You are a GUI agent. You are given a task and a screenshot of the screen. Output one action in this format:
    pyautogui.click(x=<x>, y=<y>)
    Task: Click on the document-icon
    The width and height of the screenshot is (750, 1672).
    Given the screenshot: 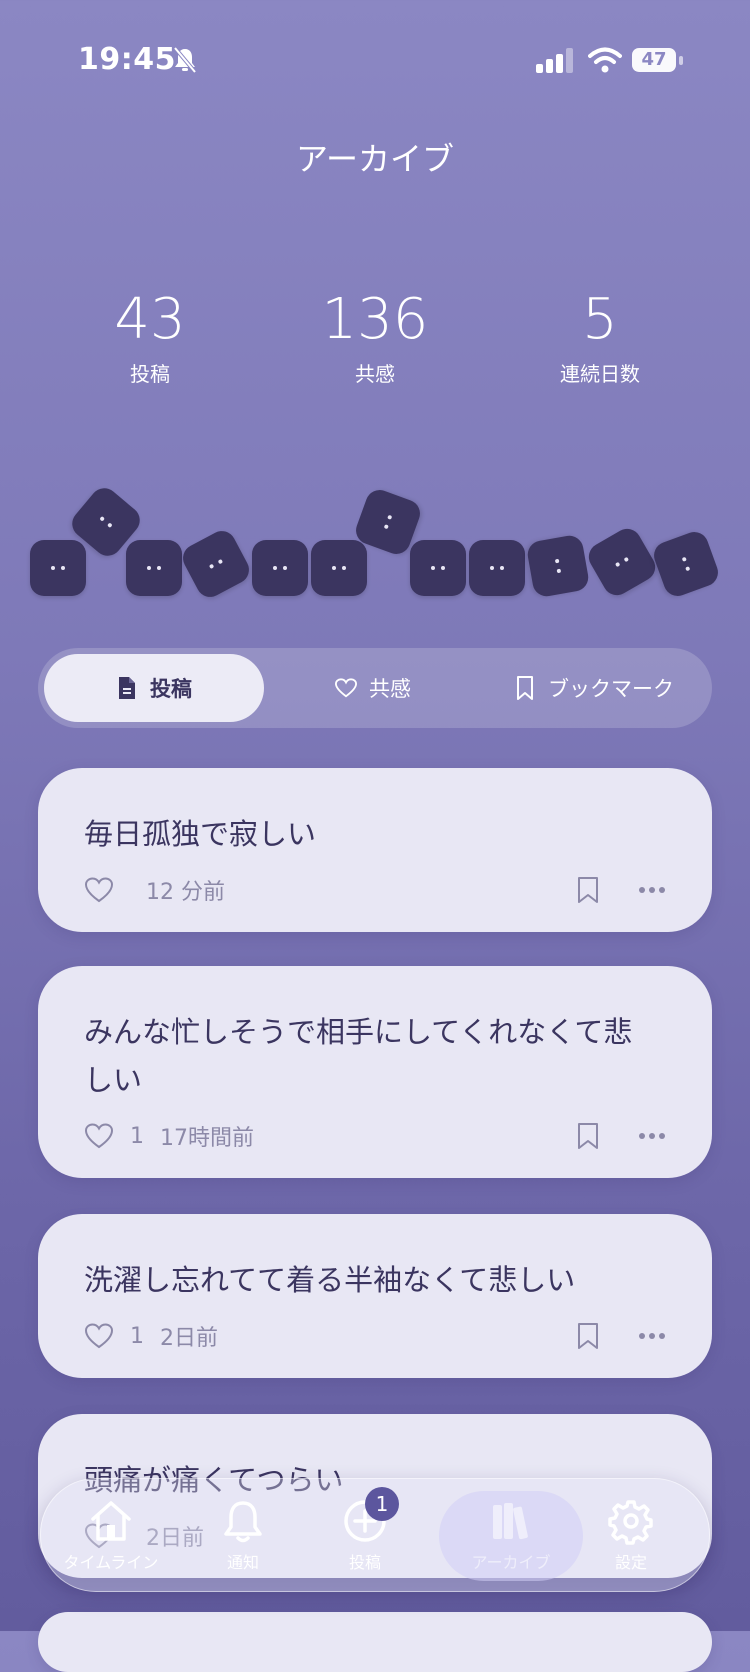 What is the action you would take?
    pyautogui.click(x=127, y=688)
    